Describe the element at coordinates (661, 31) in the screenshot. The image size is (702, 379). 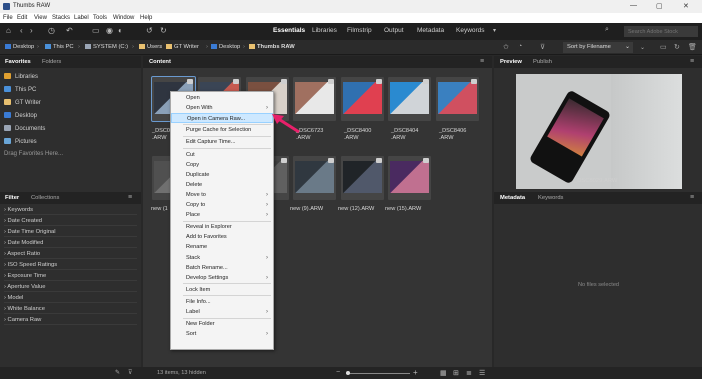
I see `search-input` at that location.